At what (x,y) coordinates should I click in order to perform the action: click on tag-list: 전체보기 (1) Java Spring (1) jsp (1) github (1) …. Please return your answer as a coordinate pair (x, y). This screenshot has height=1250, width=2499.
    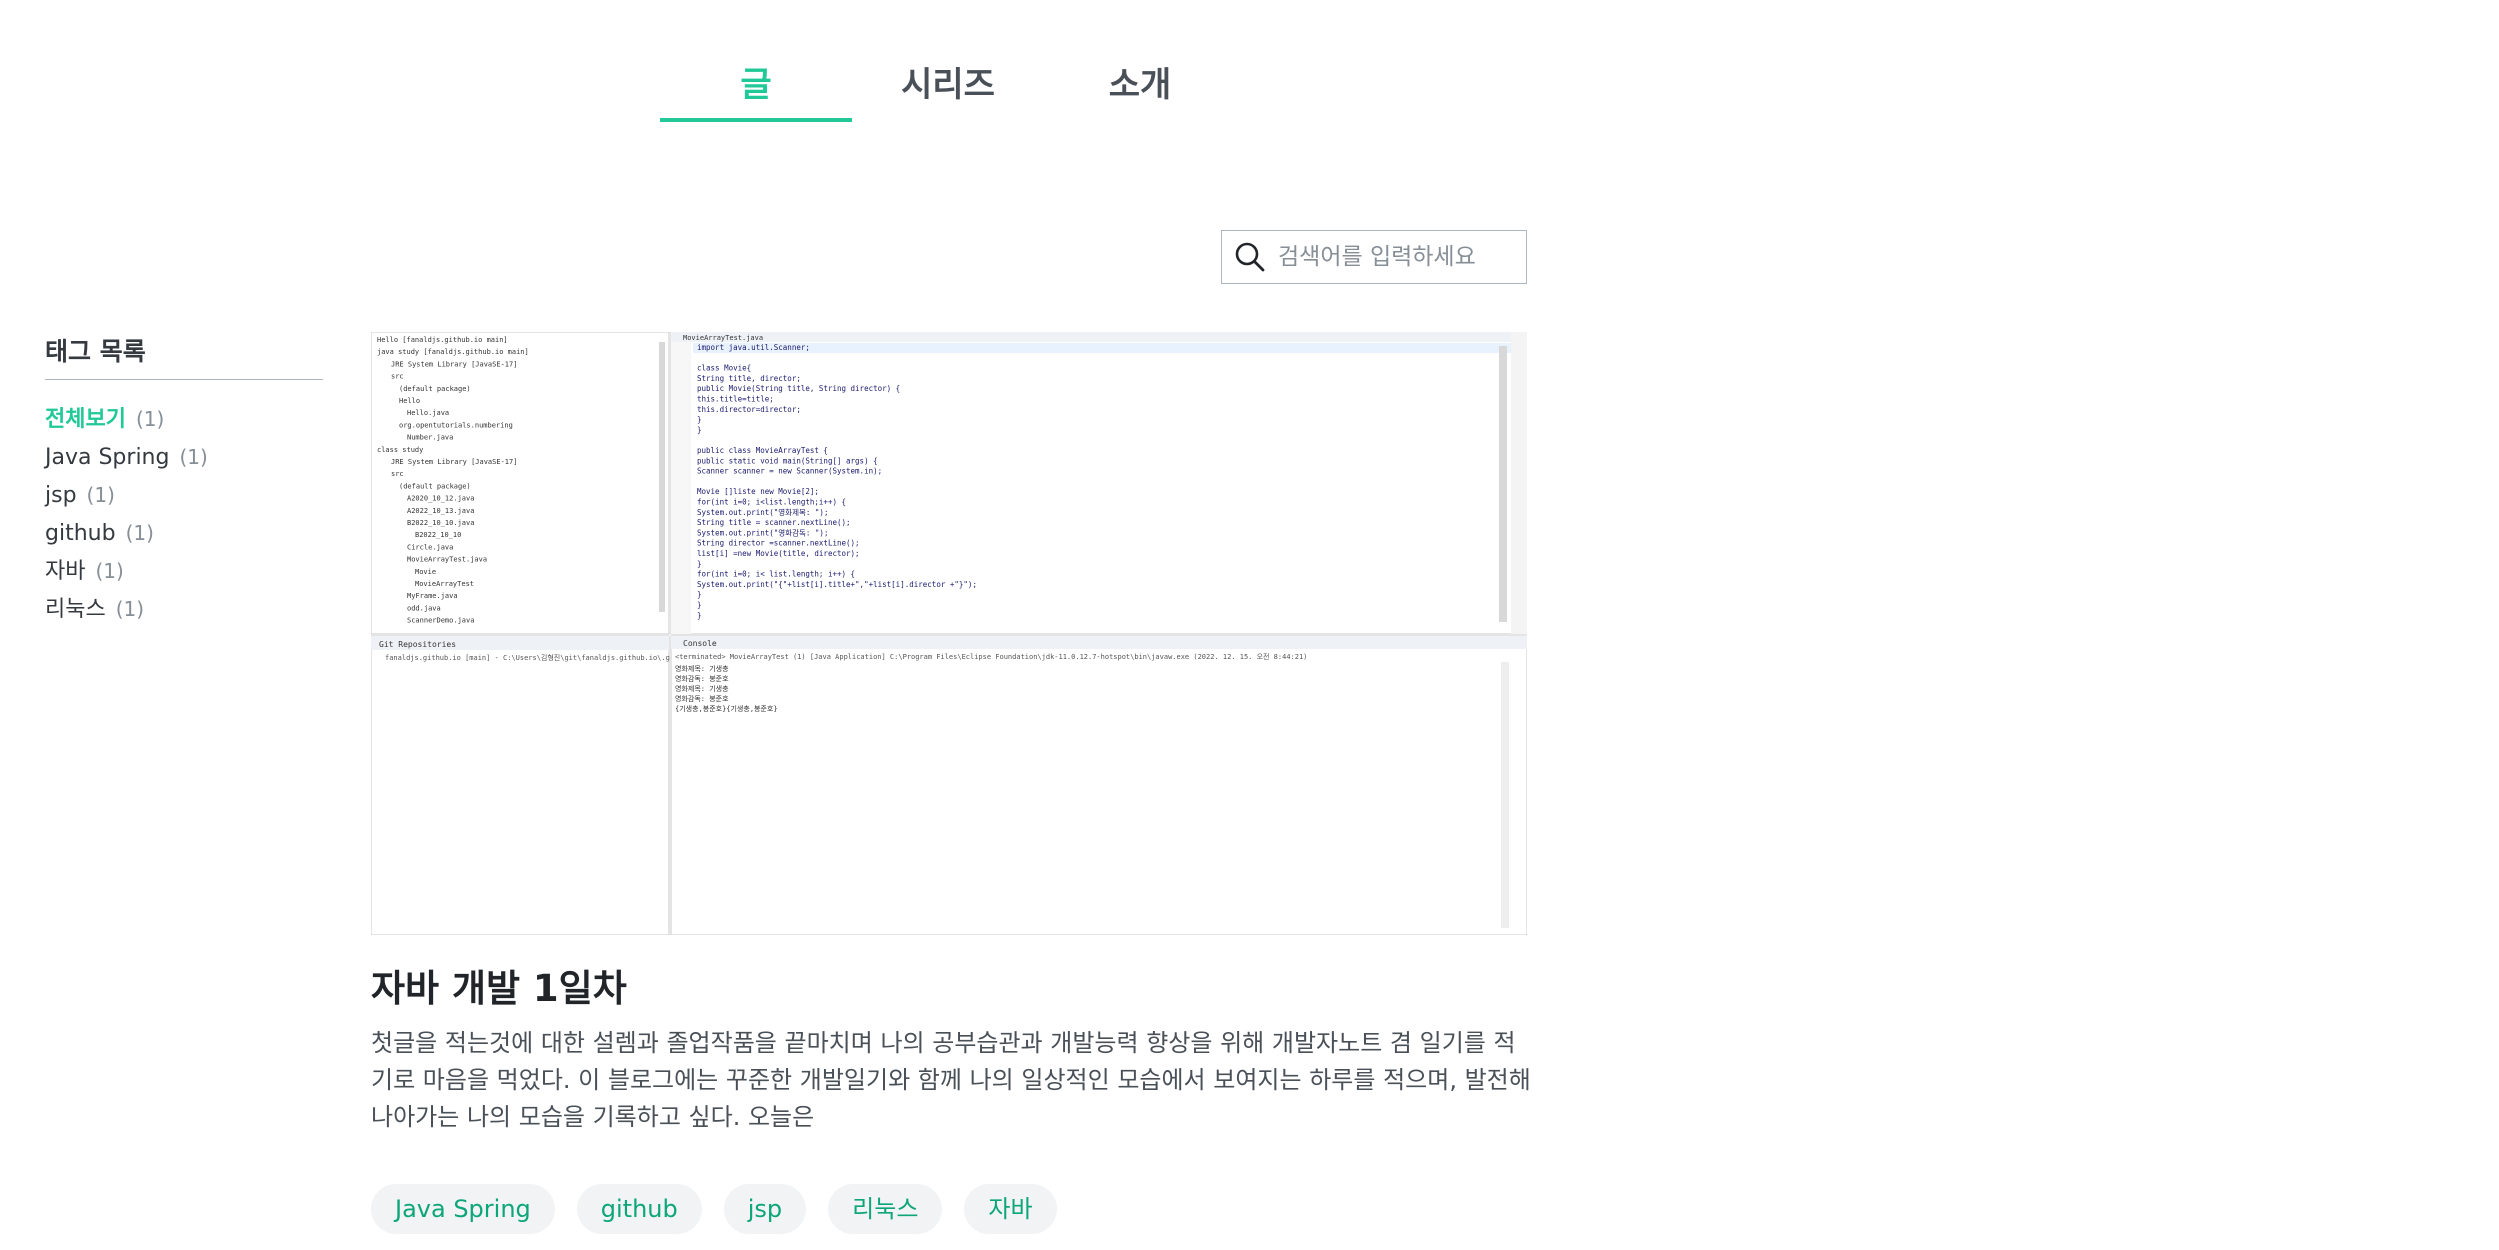
    Looking at the image, I should click on (126, 514).